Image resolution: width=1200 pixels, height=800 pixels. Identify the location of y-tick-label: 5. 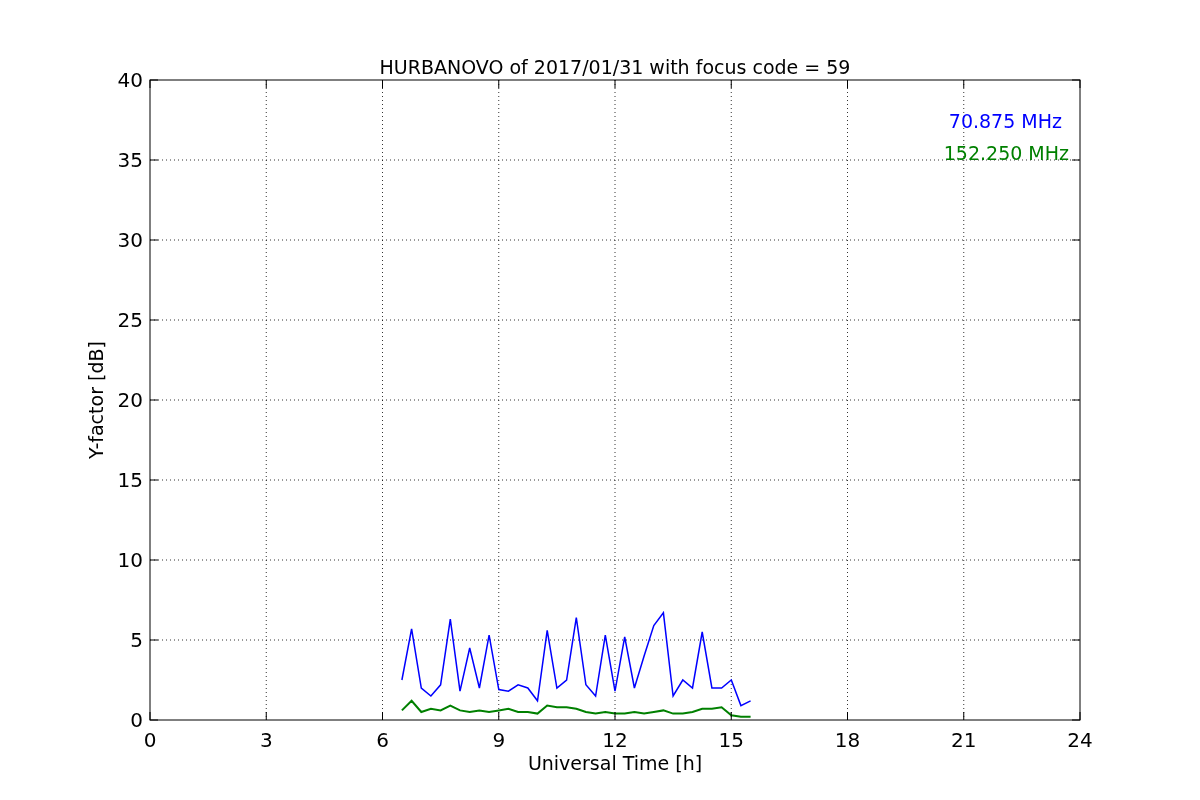
(136, 640).